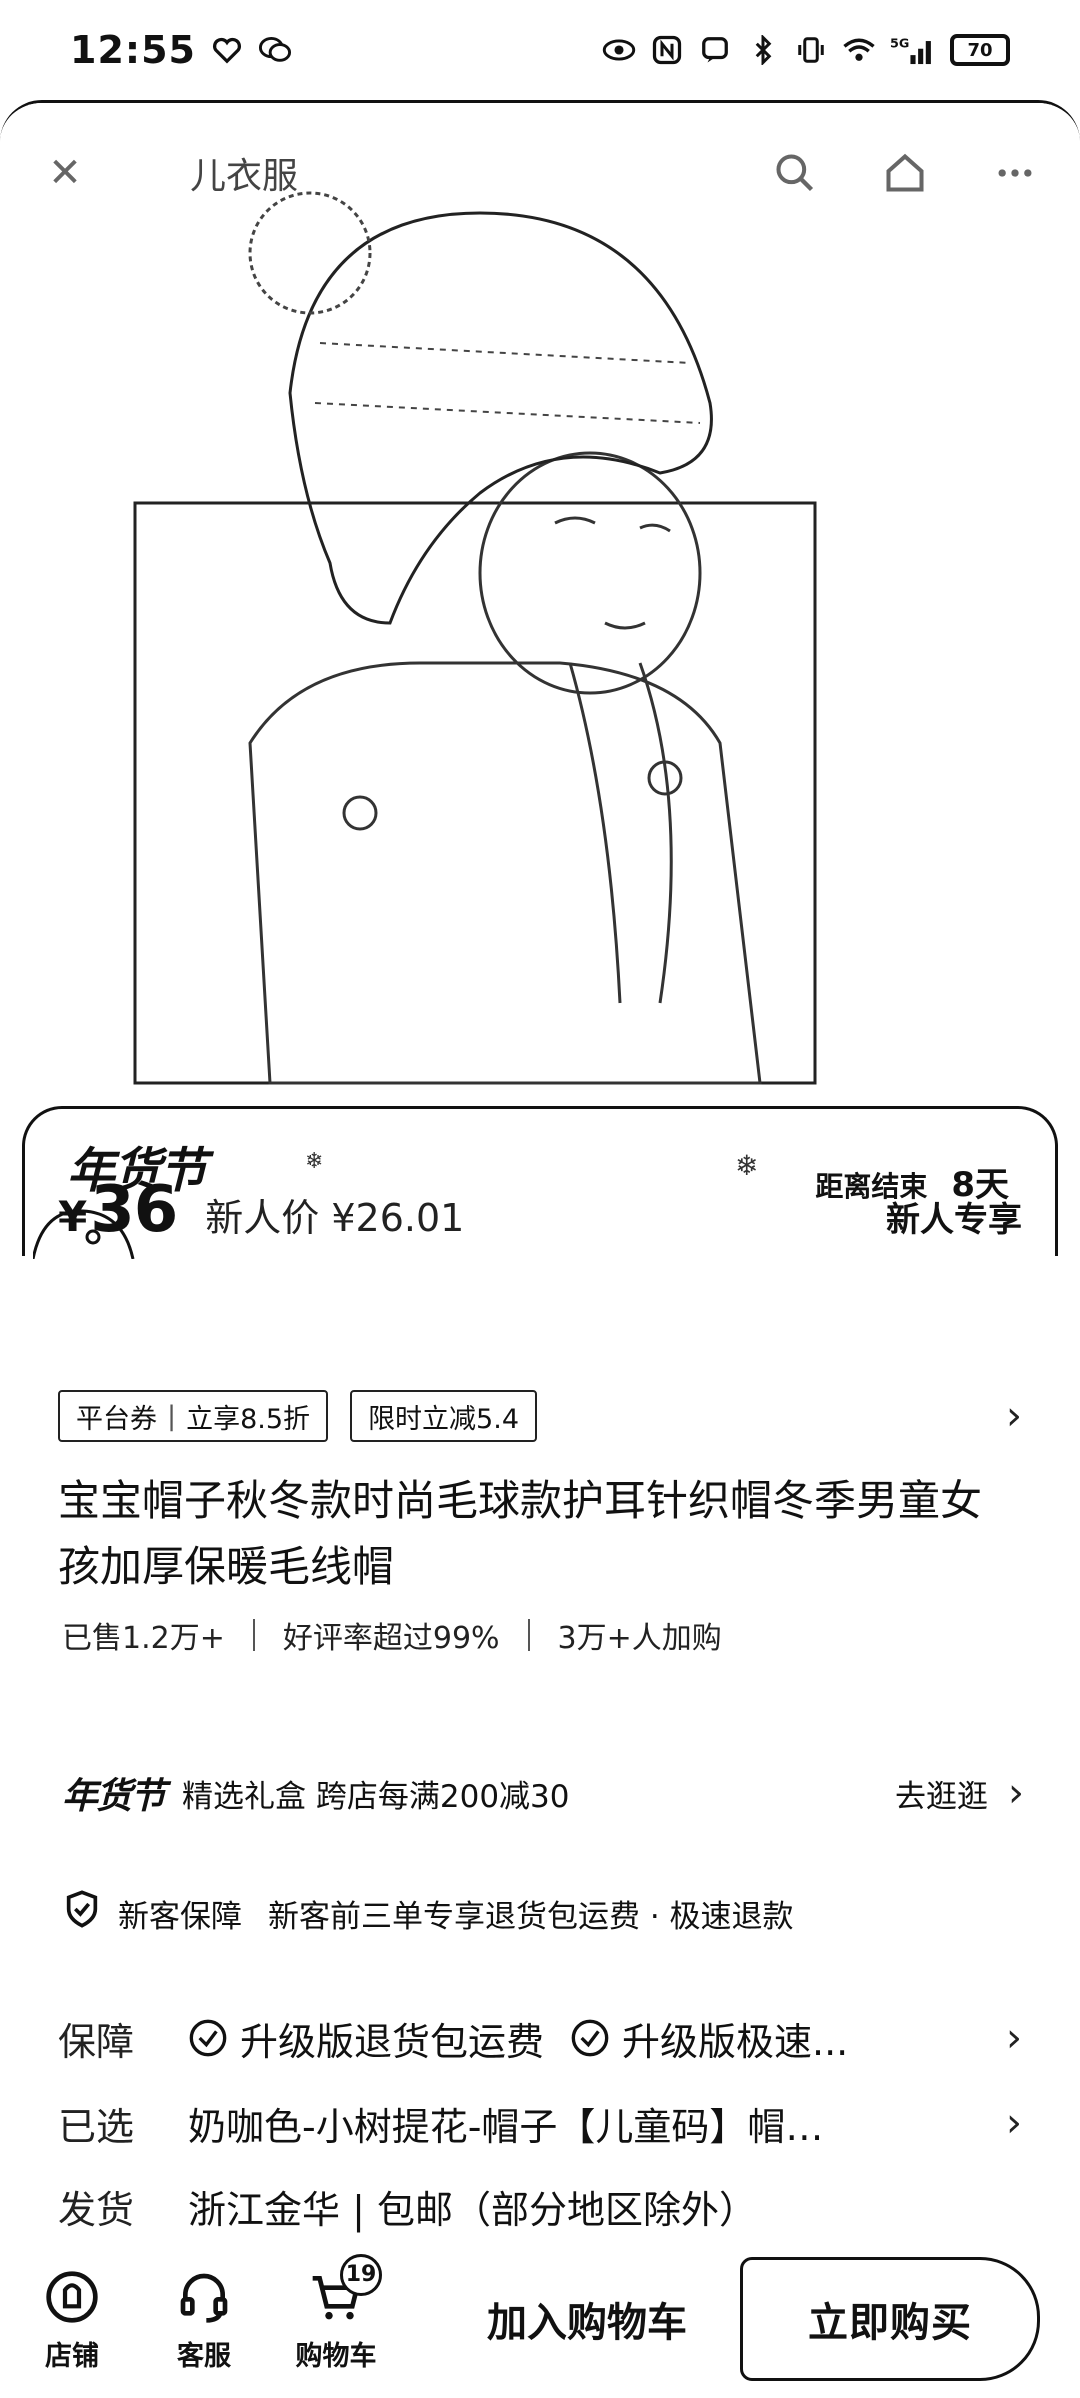 This screenshot has width=1080, height=2398. I want to click on coupon-label: 平台券, so click(116, 1419).